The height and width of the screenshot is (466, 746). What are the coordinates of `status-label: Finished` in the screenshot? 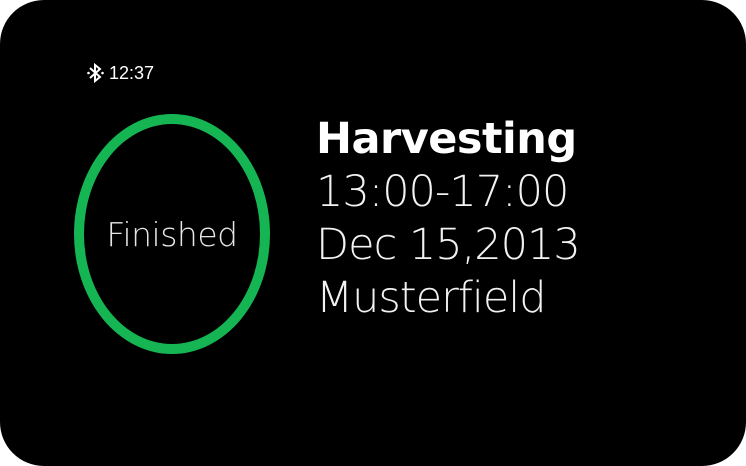 It's located at (172, 234).